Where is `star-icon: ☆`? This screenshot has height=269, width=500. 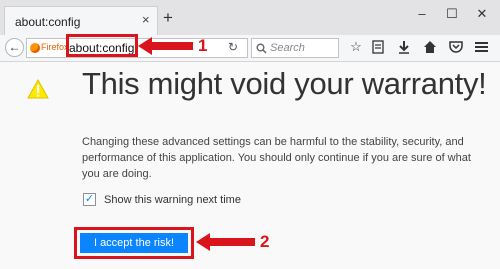
star-icon: ☆ is located at coordinates (356, 47).